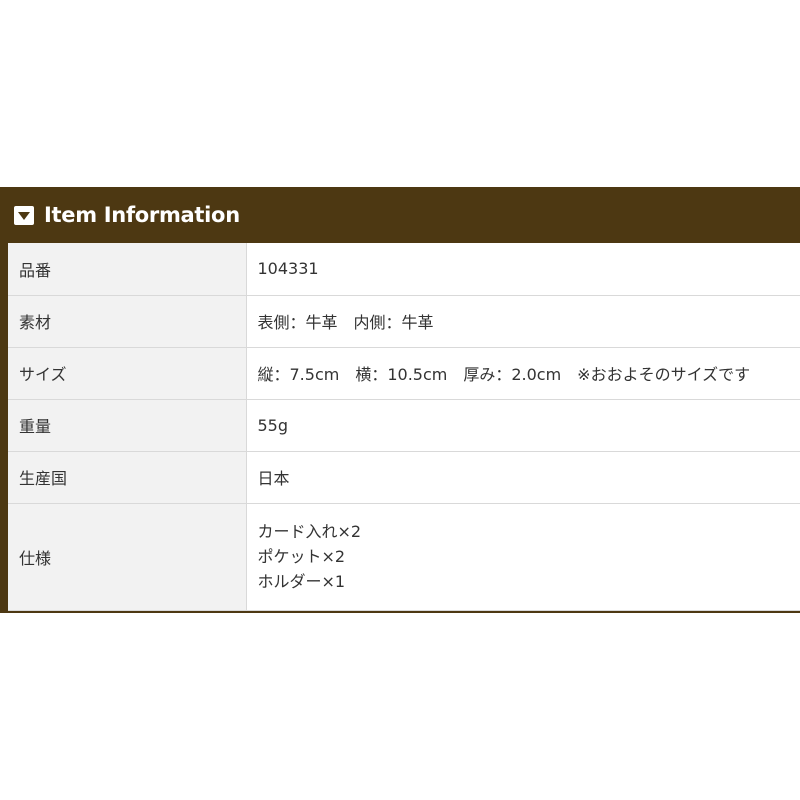 This screenshot has width=800, height=800. What do you see at coordinates (142, 215) in the screenshot?
I see `section-title: Item Information` at bounding box center [142, 215].